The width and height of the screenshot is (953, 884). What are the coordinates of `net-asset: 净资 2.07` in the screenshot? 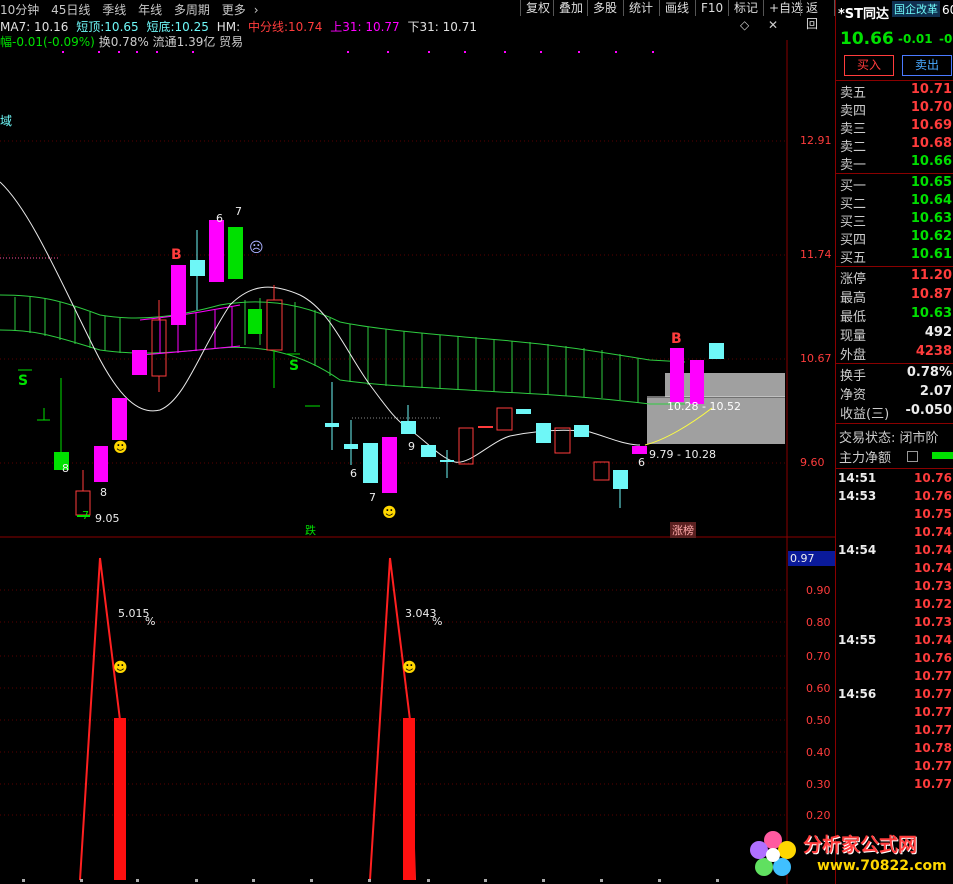 It's located at (896, 393).